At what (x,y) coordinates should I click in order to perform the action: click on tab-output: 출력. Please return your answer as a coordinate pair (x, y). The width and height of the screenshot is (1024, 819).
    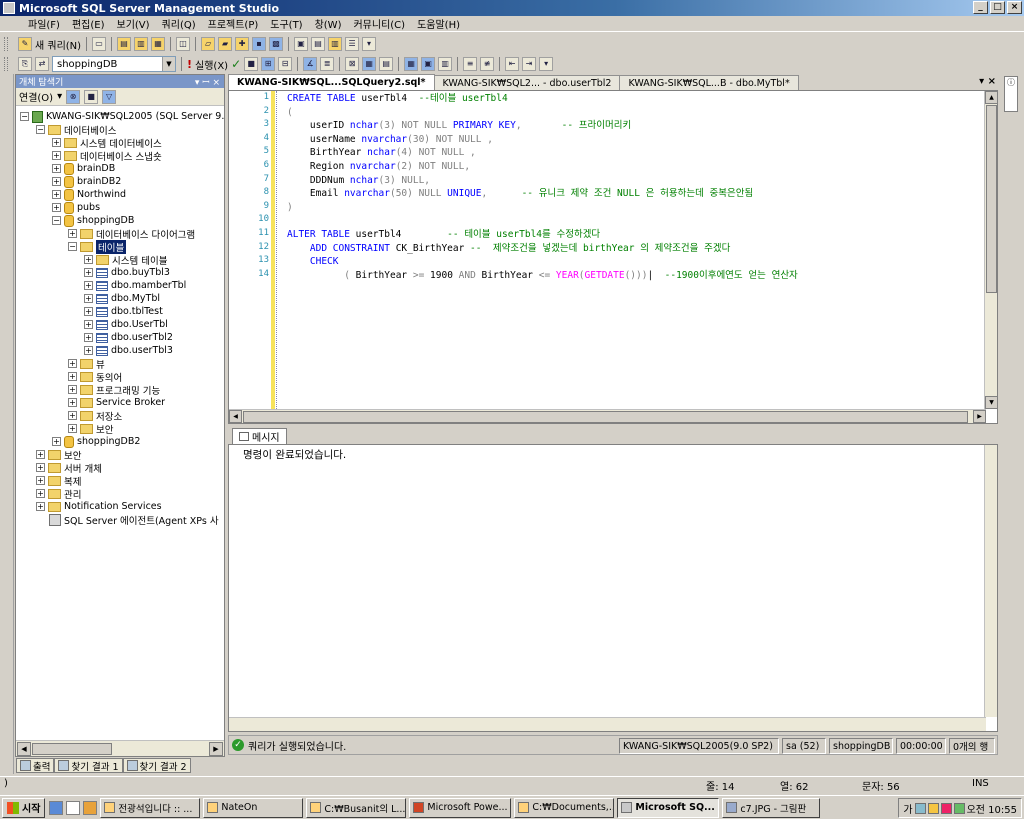
    Looking at the image, I should click on (35, 765).